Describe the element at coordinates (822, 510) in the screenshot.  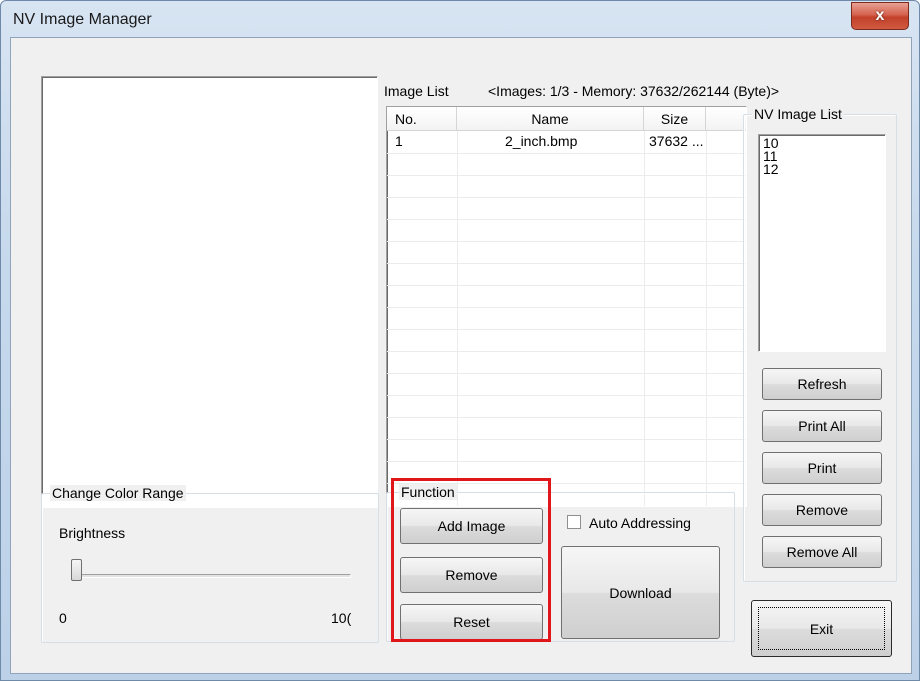
I see `nv-remove-button: Remove` at that location.